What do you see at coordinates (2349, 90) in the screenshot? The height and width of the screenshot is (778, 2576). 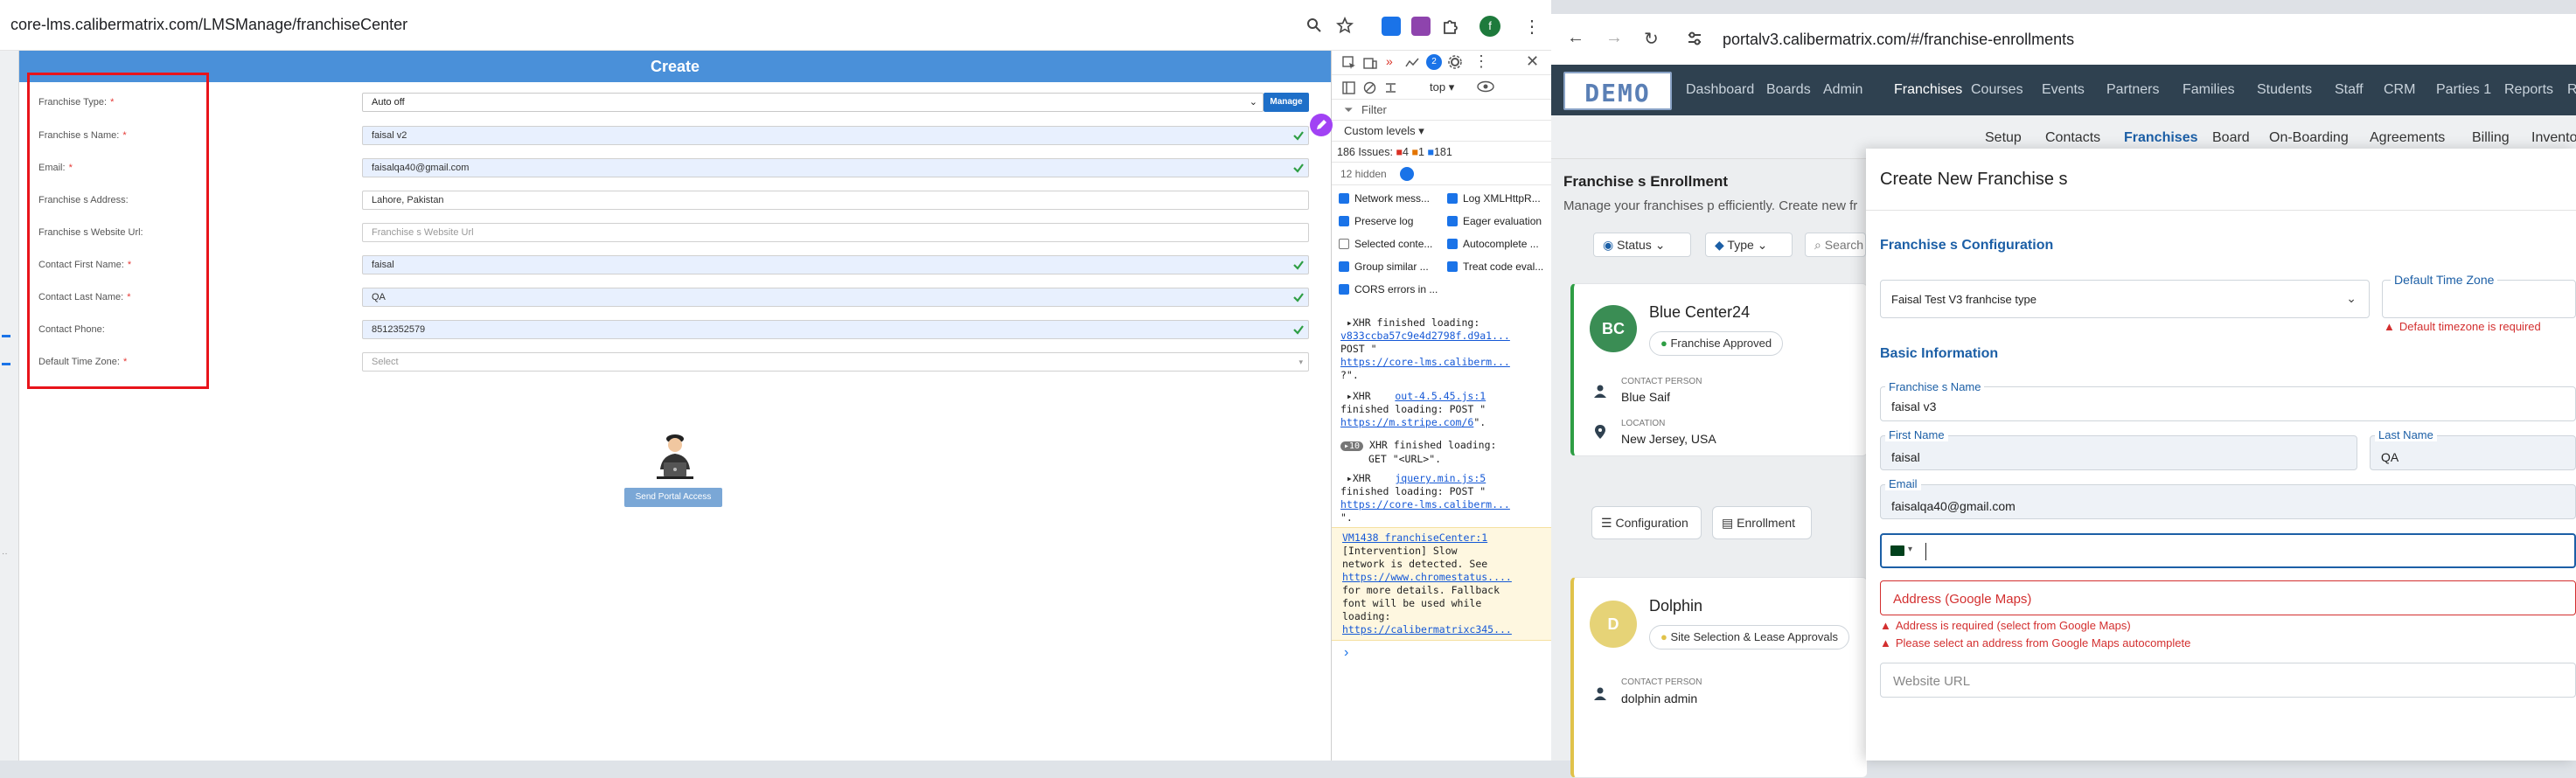 I see `nav-staff: Staff` at bounding box center [2349, 90].